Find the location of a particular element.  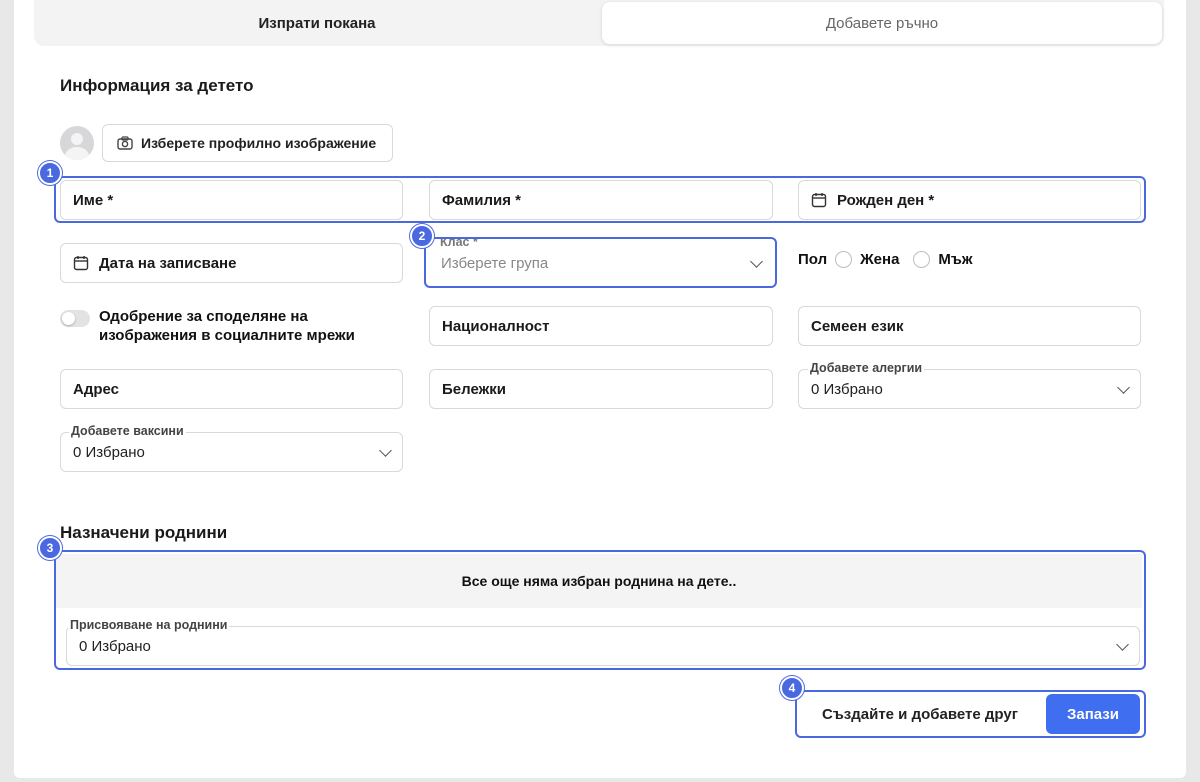

create-and-add-another-button: Създайте и добавете друг is located at coordinates (920, 714).